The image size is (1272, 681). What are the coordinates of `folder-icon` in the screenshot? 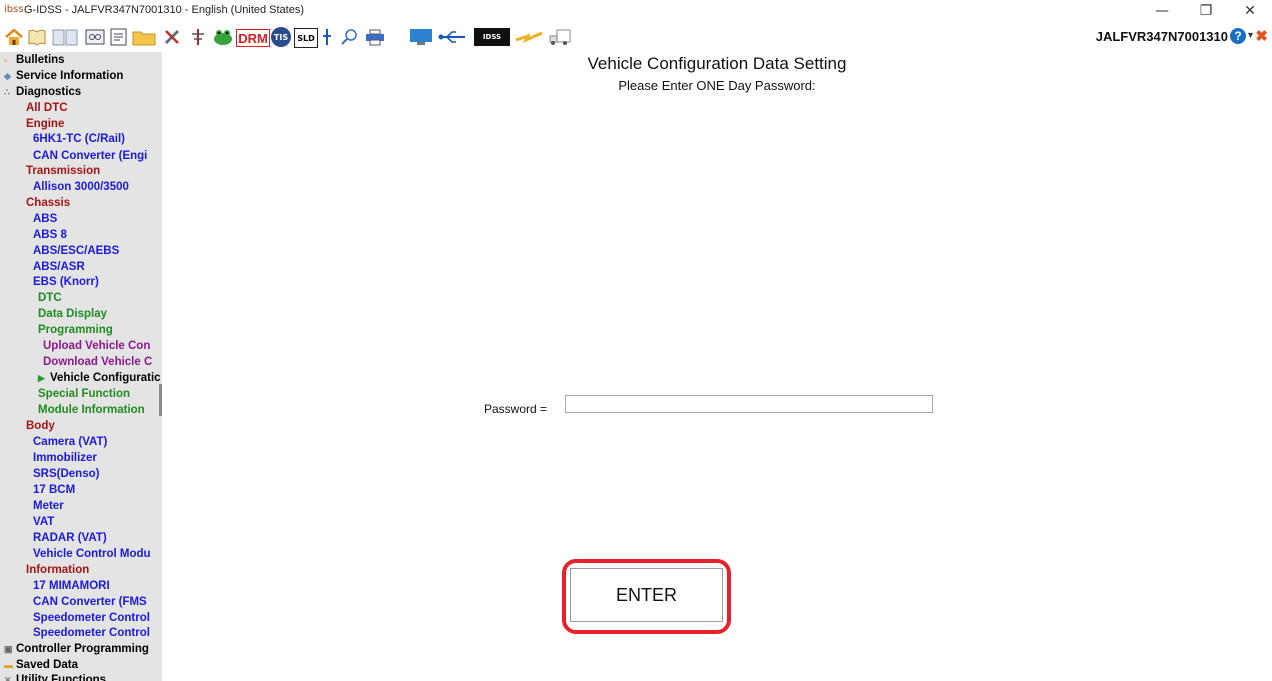 It's located at (144, 37).